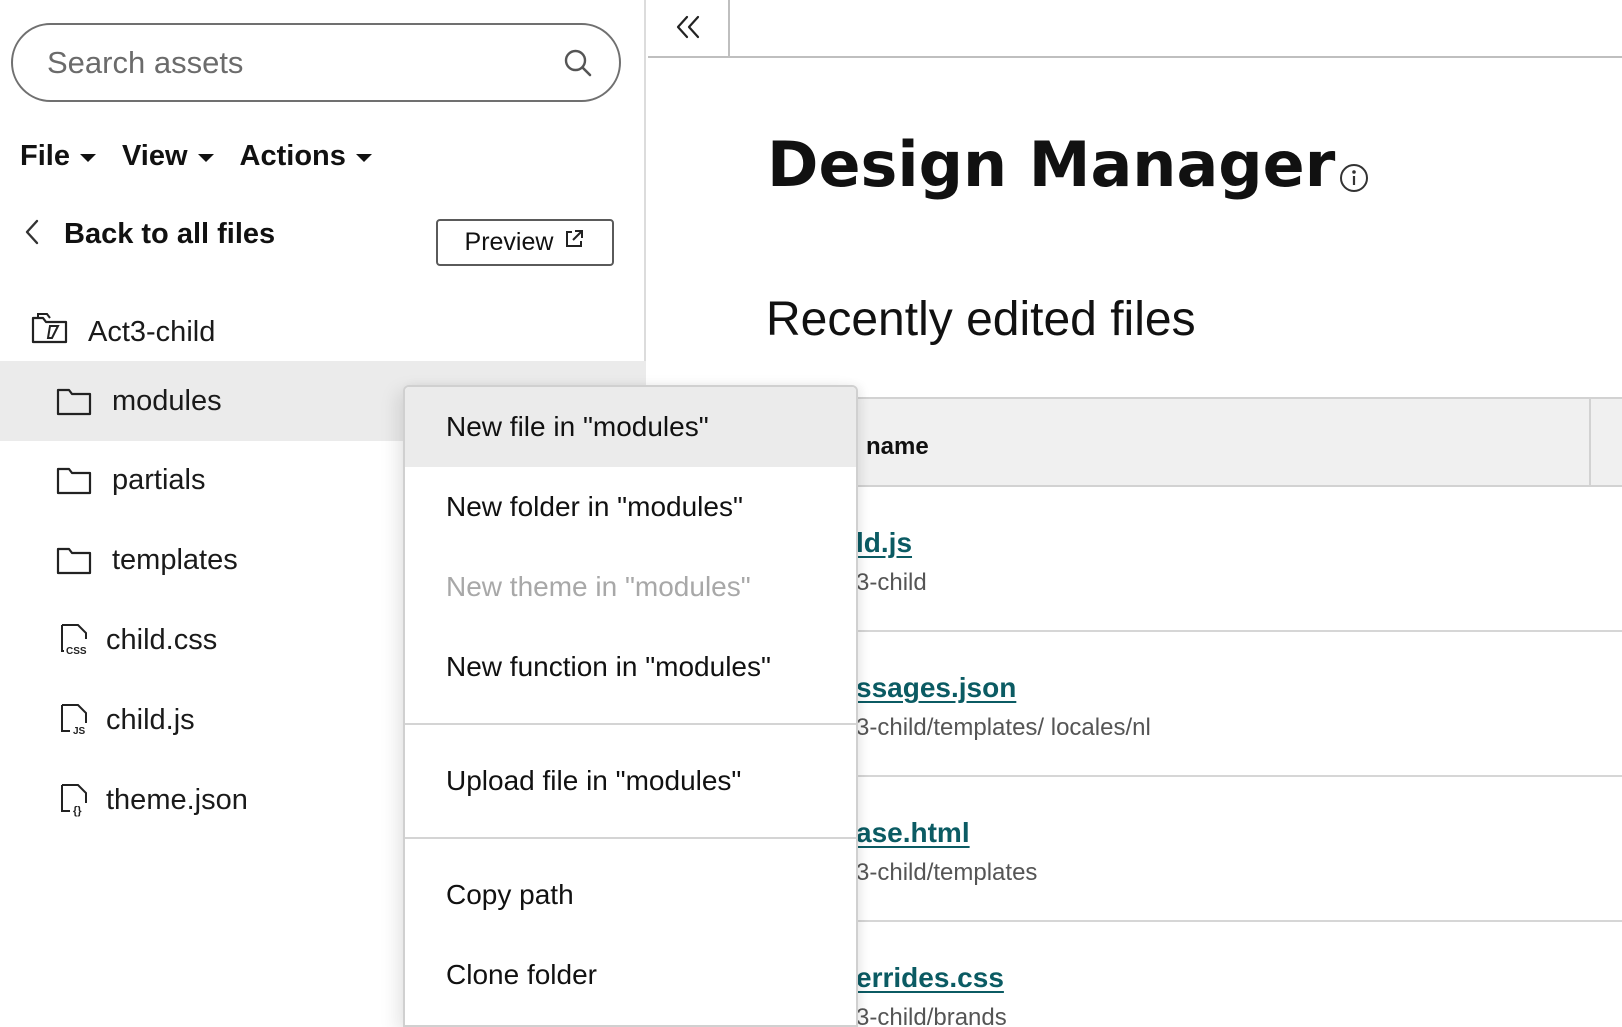  I want to click on search-box, so click(316, 62).